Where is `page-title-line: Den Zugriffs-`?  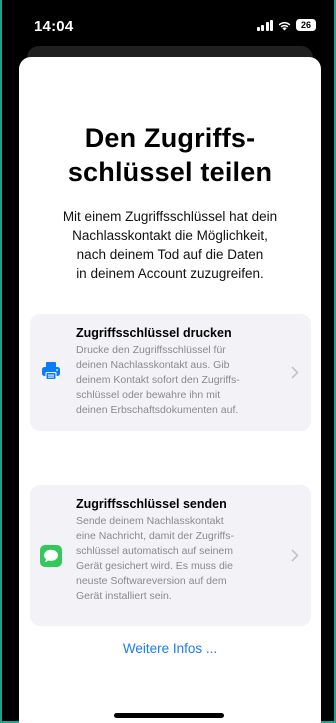 page-title-line: Den Zugriffs- is located at coordinates (170, 138).